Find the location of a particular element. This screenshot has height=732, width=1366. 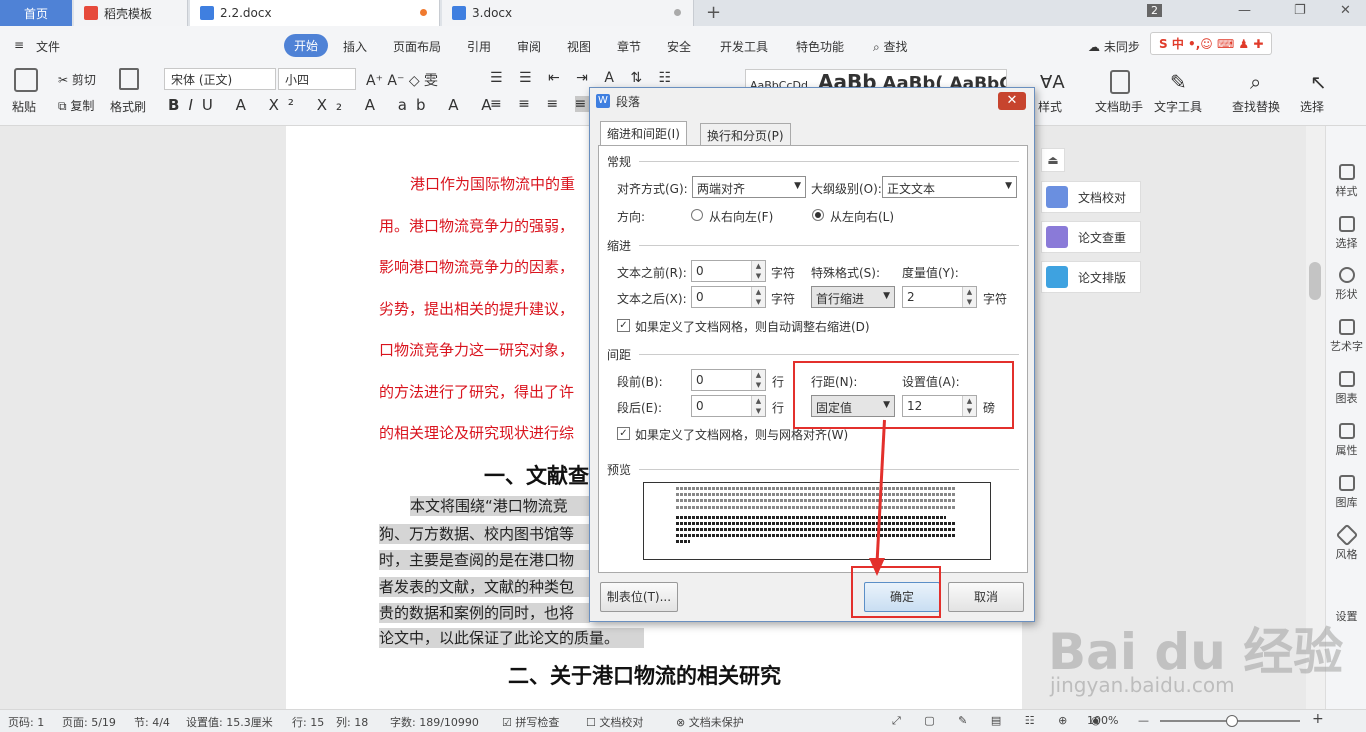

doc-body-line: 本文将围绕“港口物流竞 is located at coordinates (500, 506).